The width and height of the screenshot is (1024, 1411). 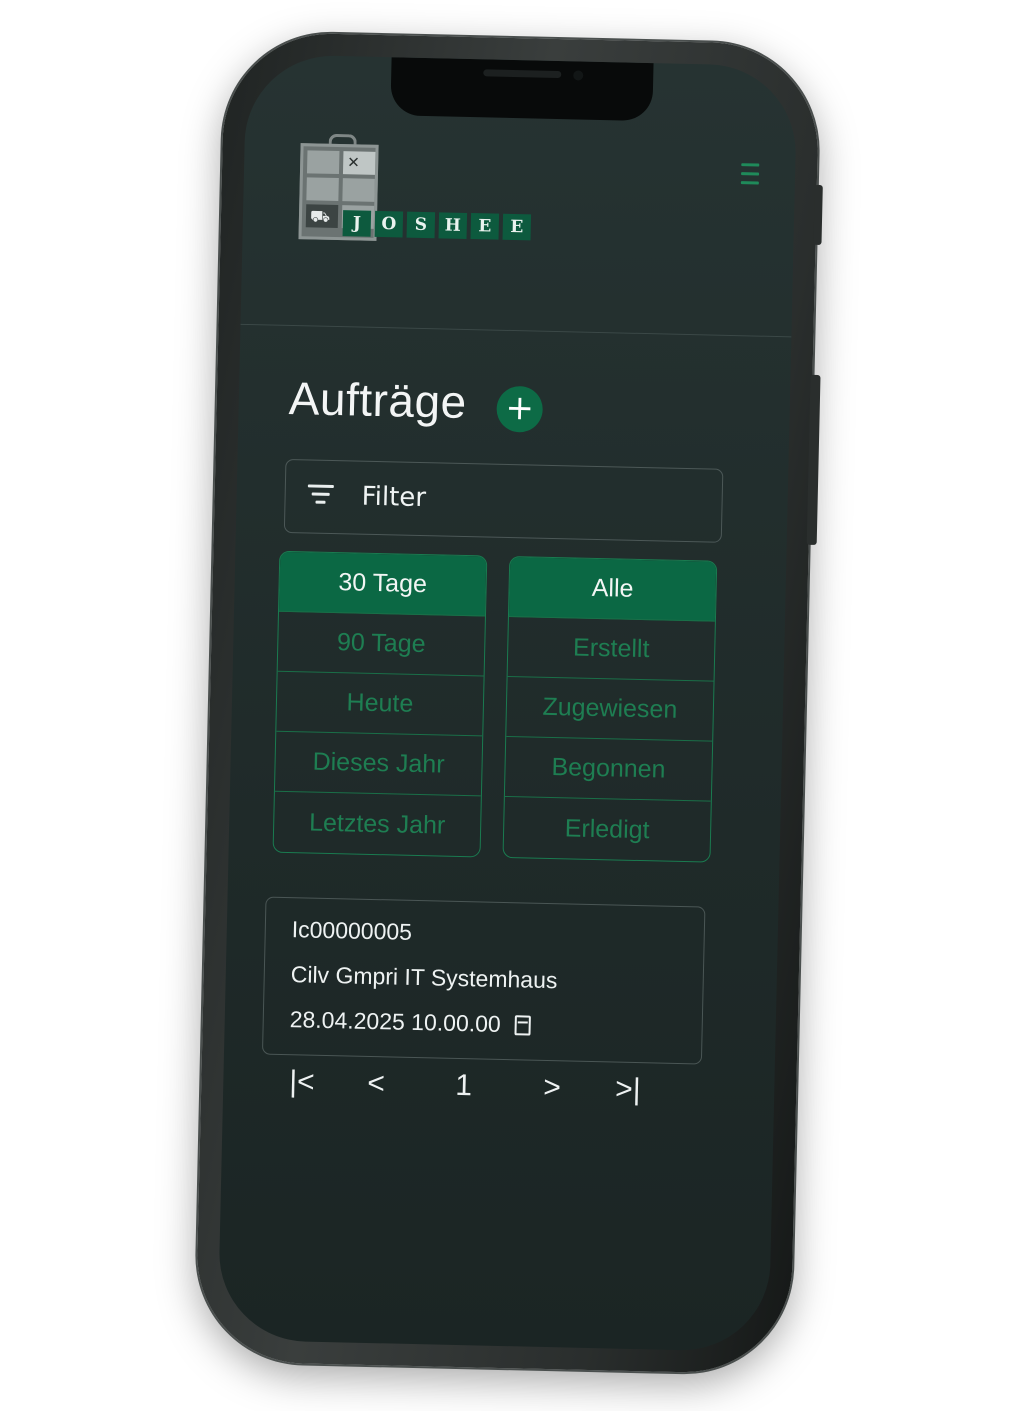 I want to click on truck-icon: ⛟, so click(x=320, y=216).